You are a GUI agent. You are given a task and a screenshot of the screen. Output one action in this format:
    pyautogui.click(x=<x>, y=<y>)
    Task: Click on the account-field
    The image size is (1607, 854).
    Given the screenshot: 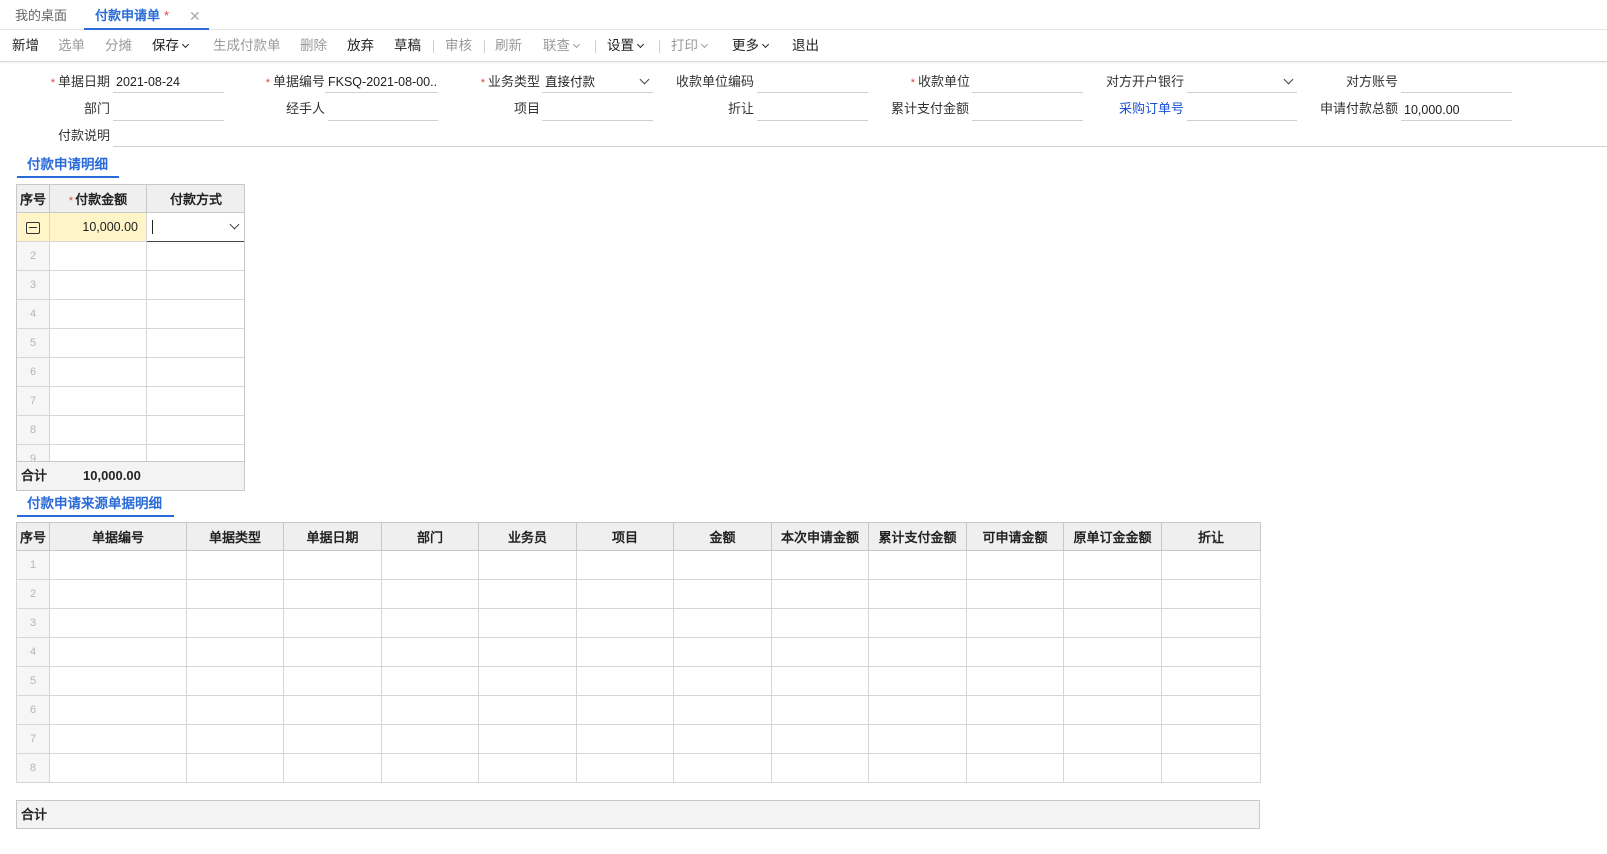 What is the action you would take?
    pyautogui.click(x=1456, y=82)
    